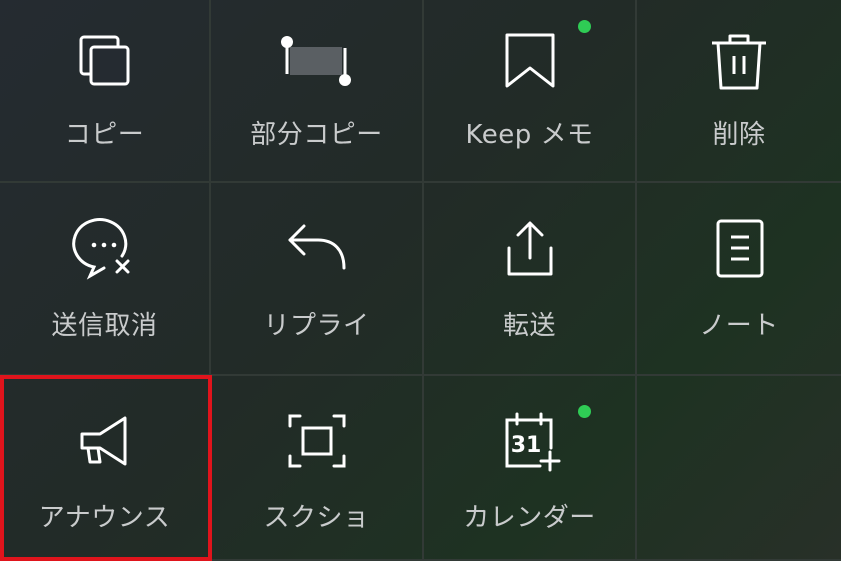  I want to click on screenshot-button: スクショ, so click(317, 468).